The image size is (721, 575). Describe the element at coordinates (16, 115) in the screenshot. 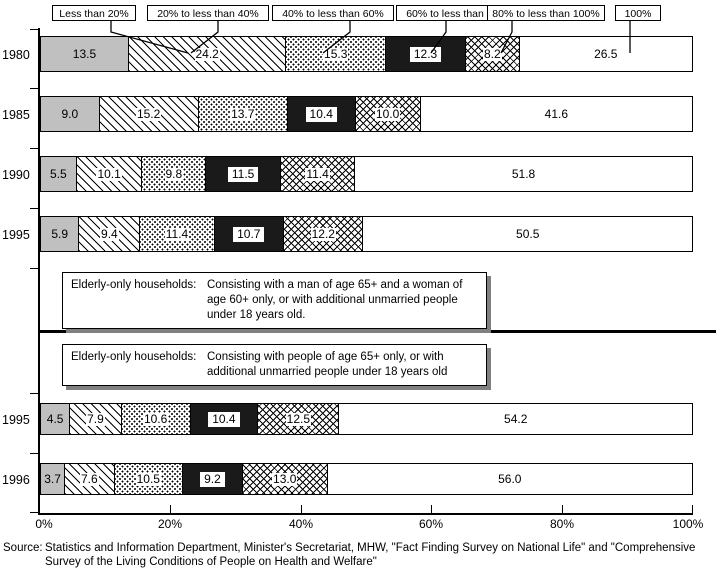

I see `row-label-1985: 1985` at that location.